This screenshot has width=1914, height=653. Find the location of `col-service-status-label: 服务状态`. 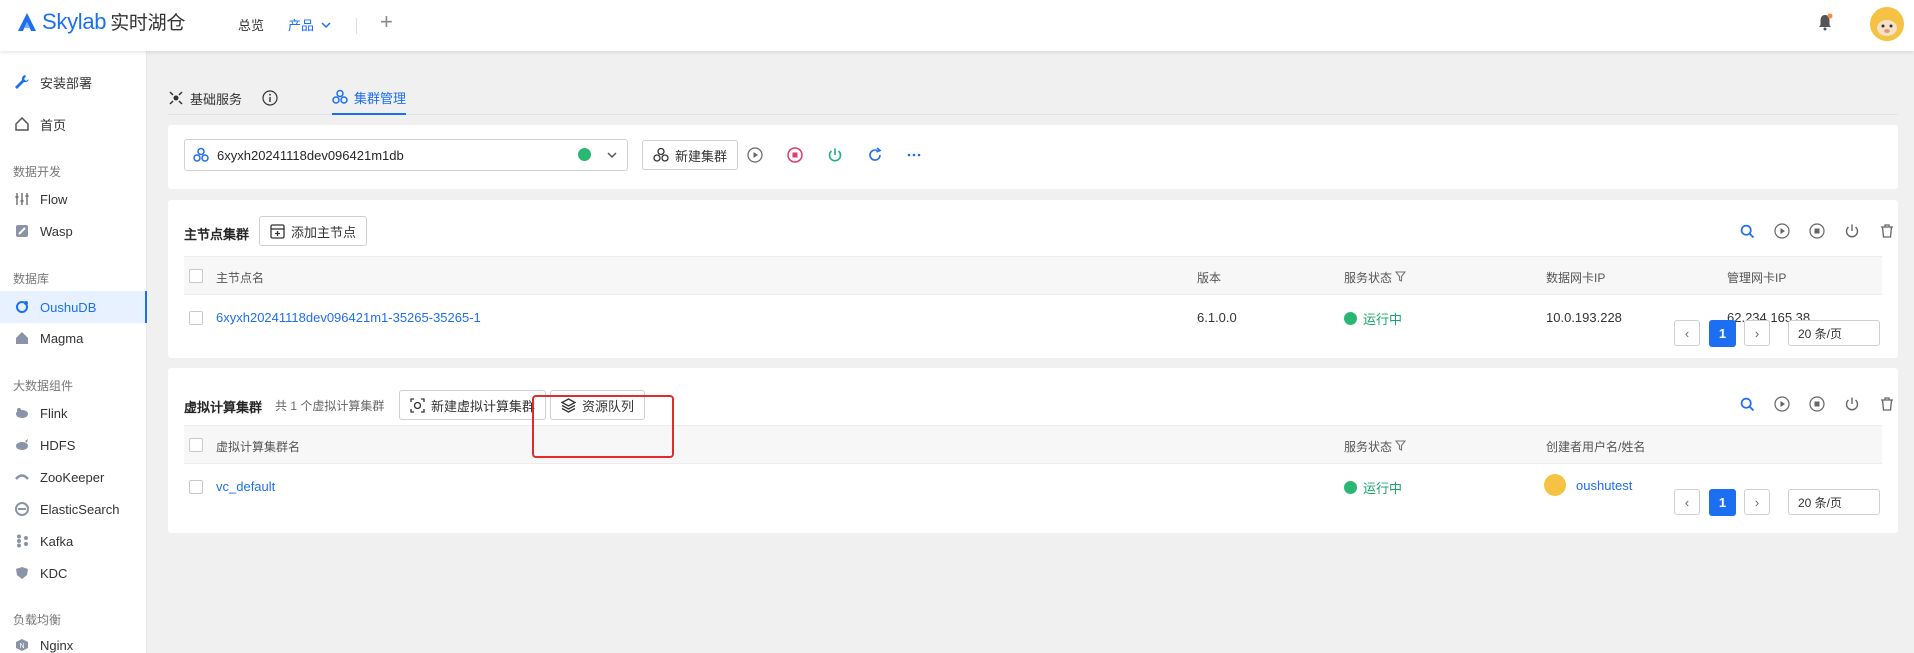

col-service-status-label: 服务状态 is located at coordinates (1368, 447).